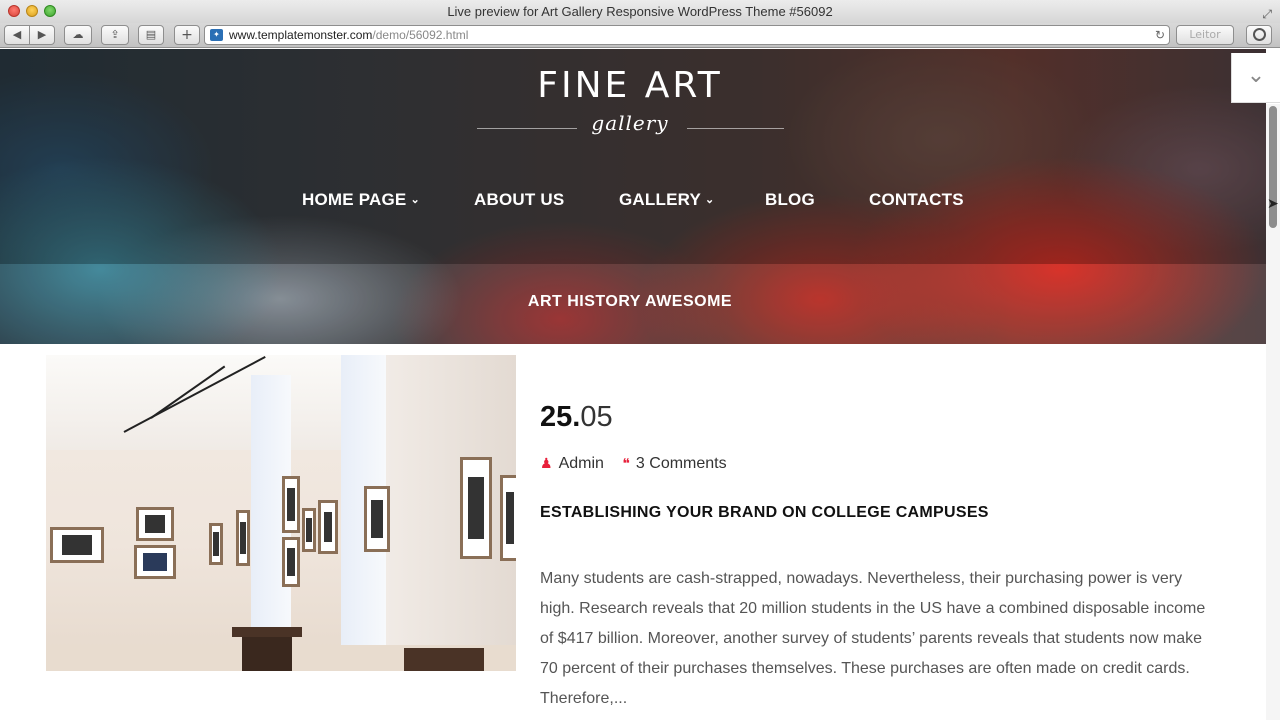 This screenshot has height=720, width=1280. Describe the element at coordinates (50, 11) in the screenshot. I see `zoom-window-button` at that location.